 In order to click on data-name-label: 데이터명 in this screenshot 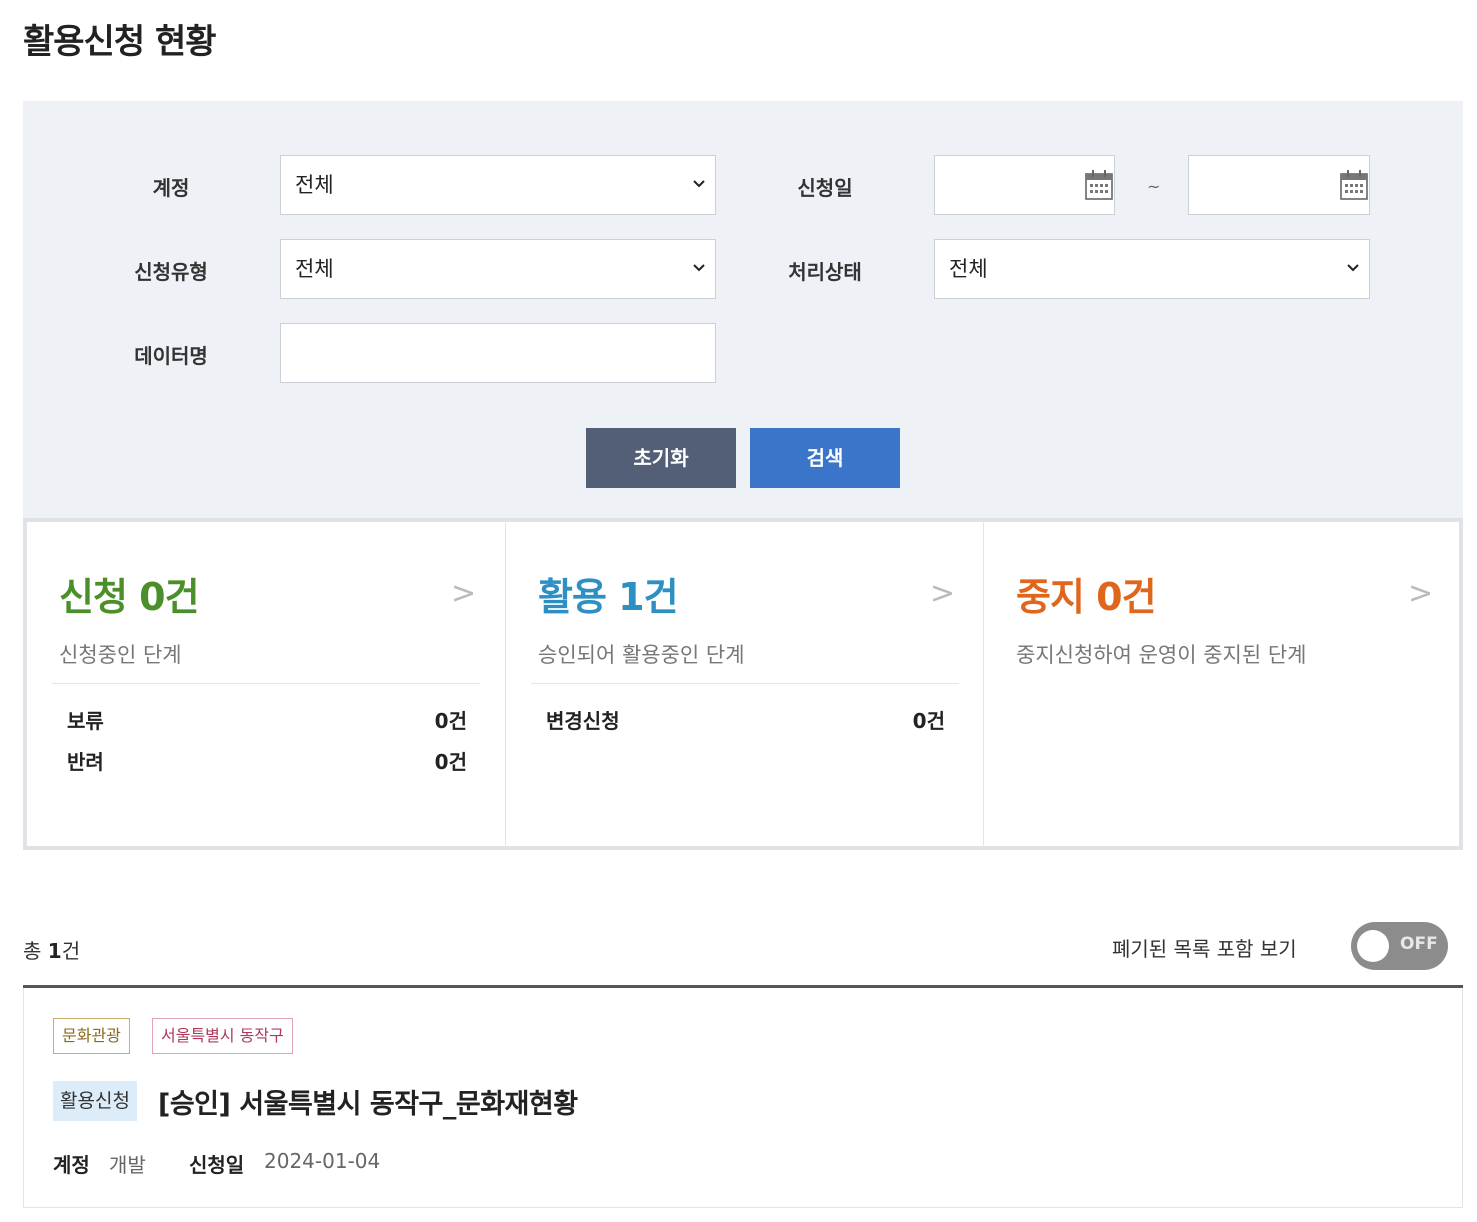, I will do `click(171, 356)`.